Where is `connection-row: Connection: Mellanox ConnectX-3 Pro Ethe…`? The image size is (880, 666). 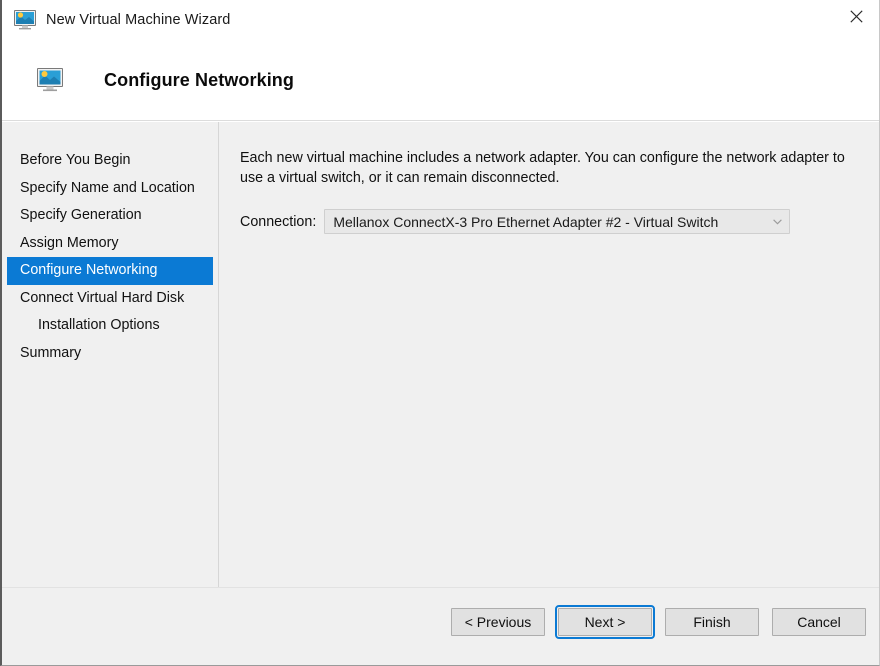
connection-row: Connection: Mellanox ConnectX-3 Pro Ethe… is located at coordinates (545, 221).